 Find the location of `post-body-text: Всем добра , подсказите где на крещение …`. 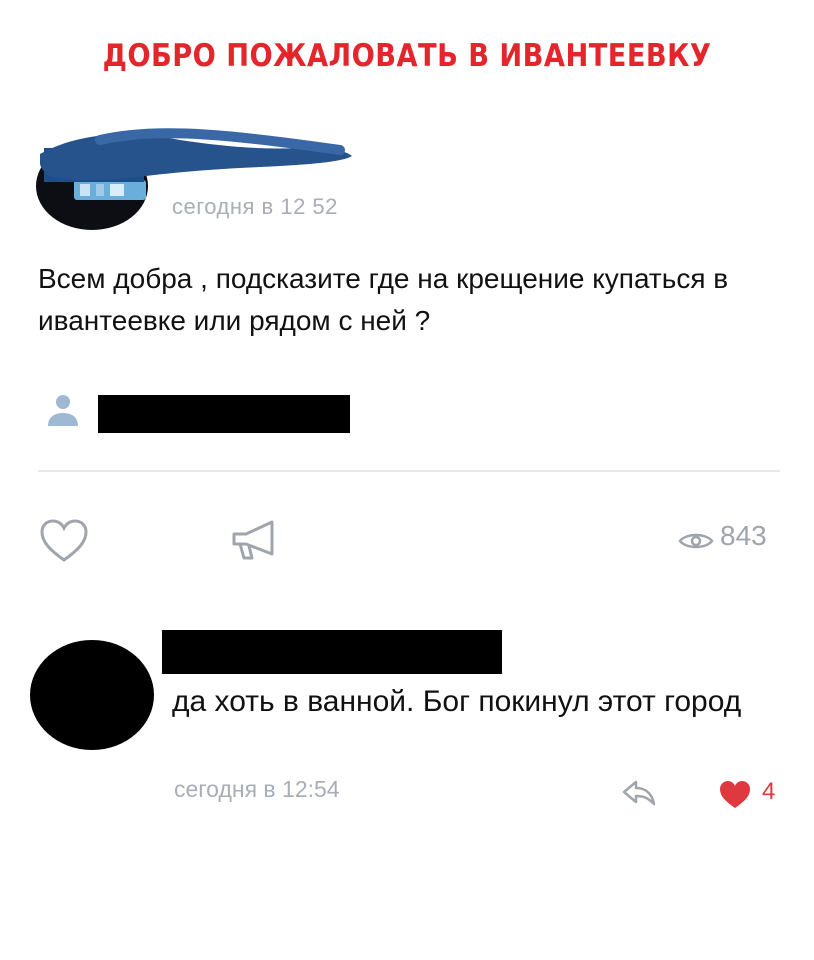

post-body-text: Всем добра , подсказите где на крещение … is located at coordinates (383, 299).